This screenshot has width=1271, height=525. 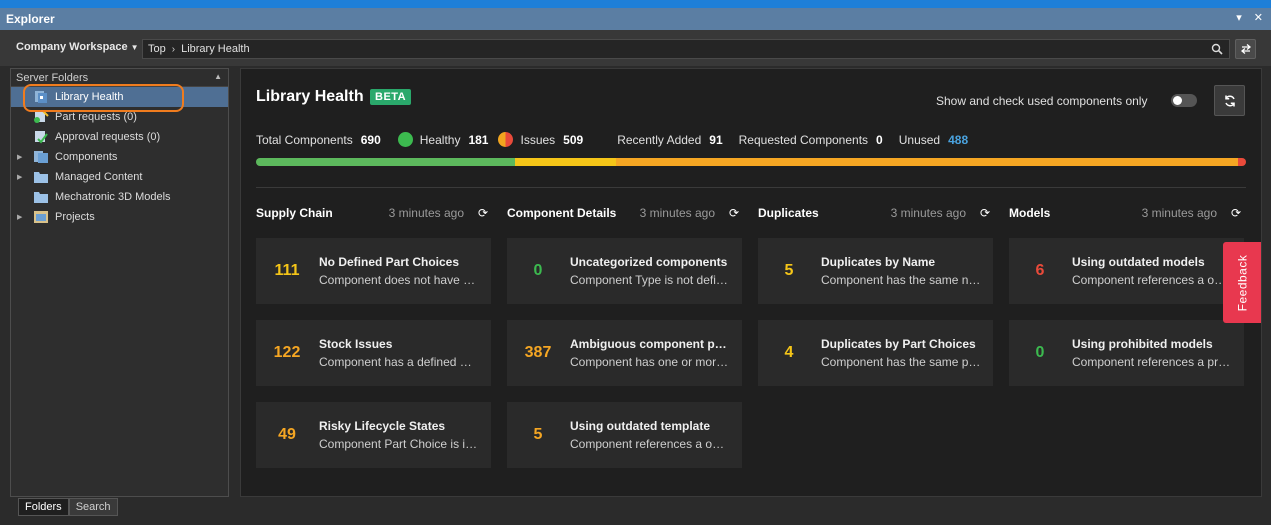 I want to click on issue-count: 4, so click(x=789, y=352).